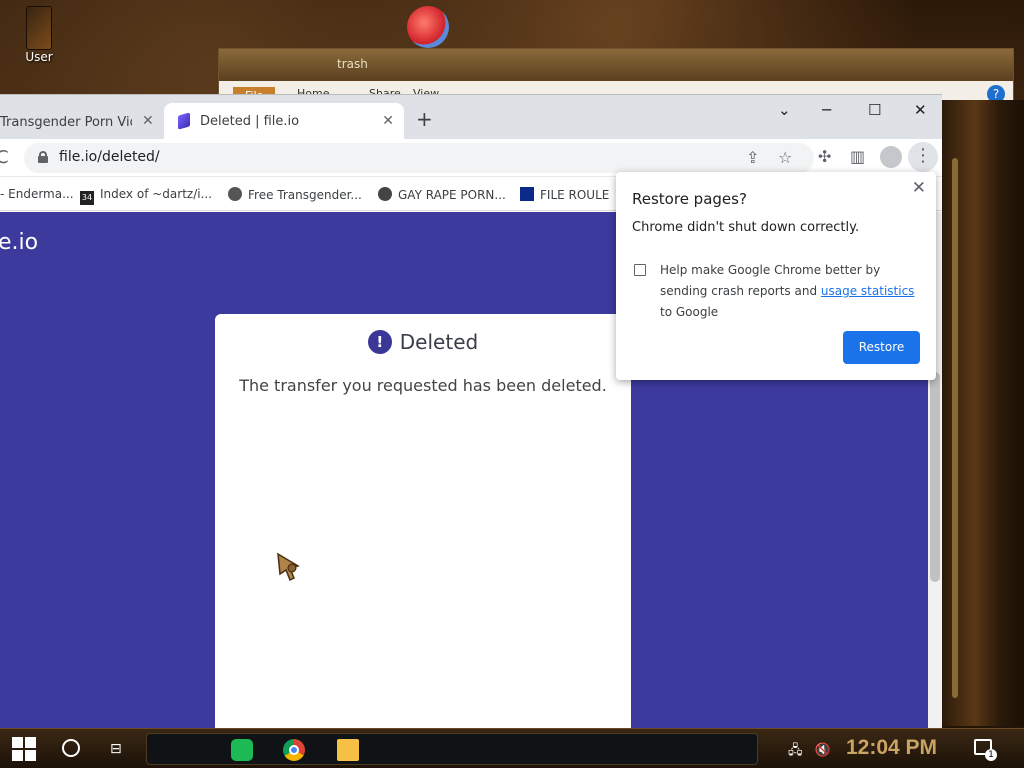 This screenshot has width=1024, height=768. Describe the element at coordinates (424, 119) in the screenshot. I see `new-tab-button: +` at that location.